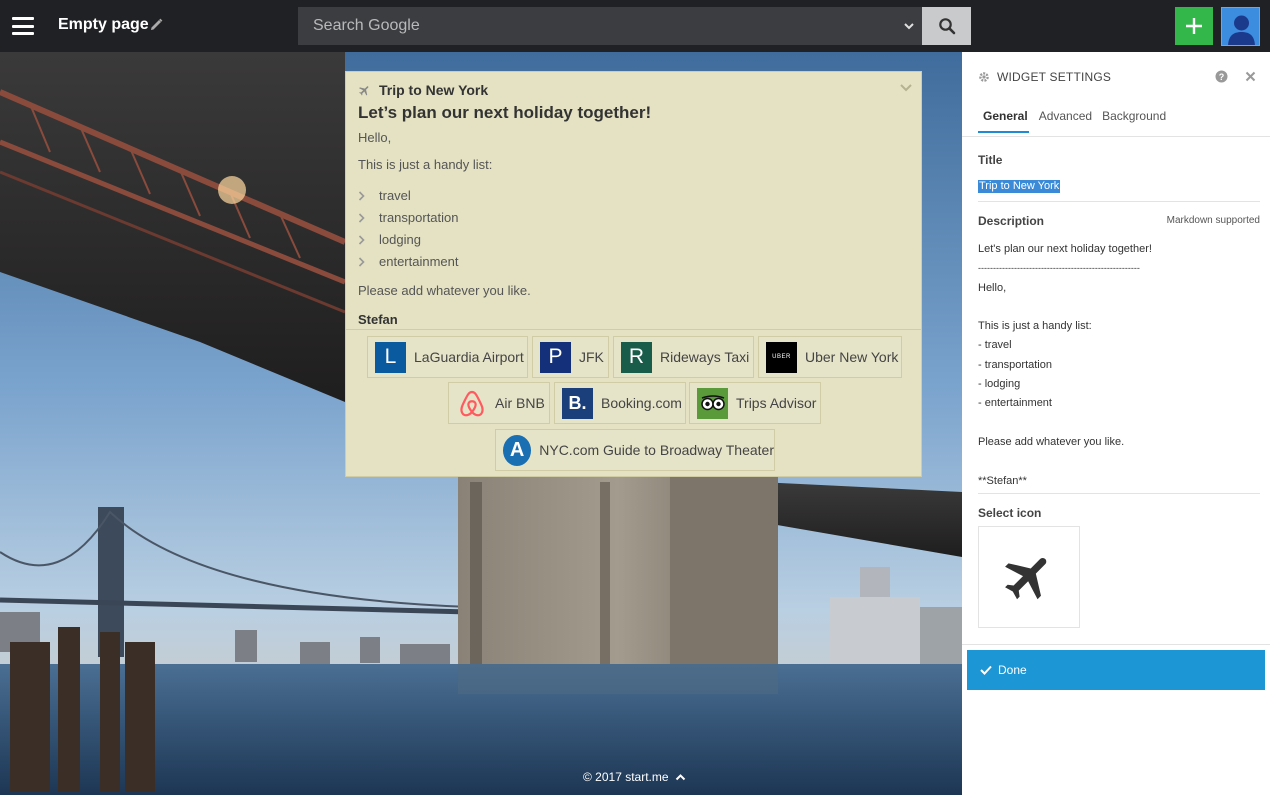 The width and height of the screenshot is (1270, 795). I want to click on widget-closing: Please add whatever you like., so click(444, 290).